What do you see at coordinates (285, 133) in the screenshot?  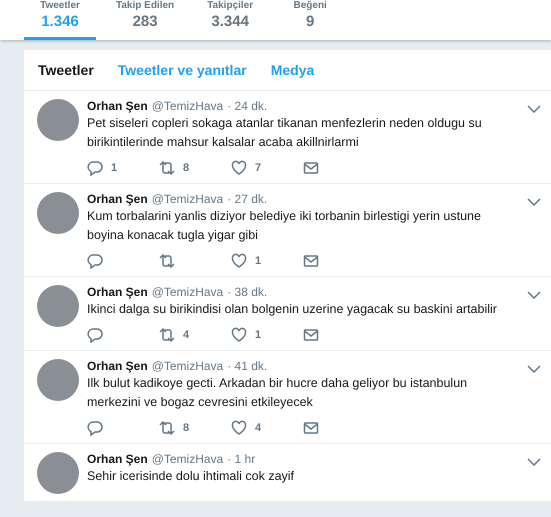 I see `tweet-text: Pet siseleri copleri sokaga atanlar tikanan menfezlerin neden oldugu su birikintilerinde mahsur kalsalar acaba akillnirlarmi` at bounding box center [285, 133].